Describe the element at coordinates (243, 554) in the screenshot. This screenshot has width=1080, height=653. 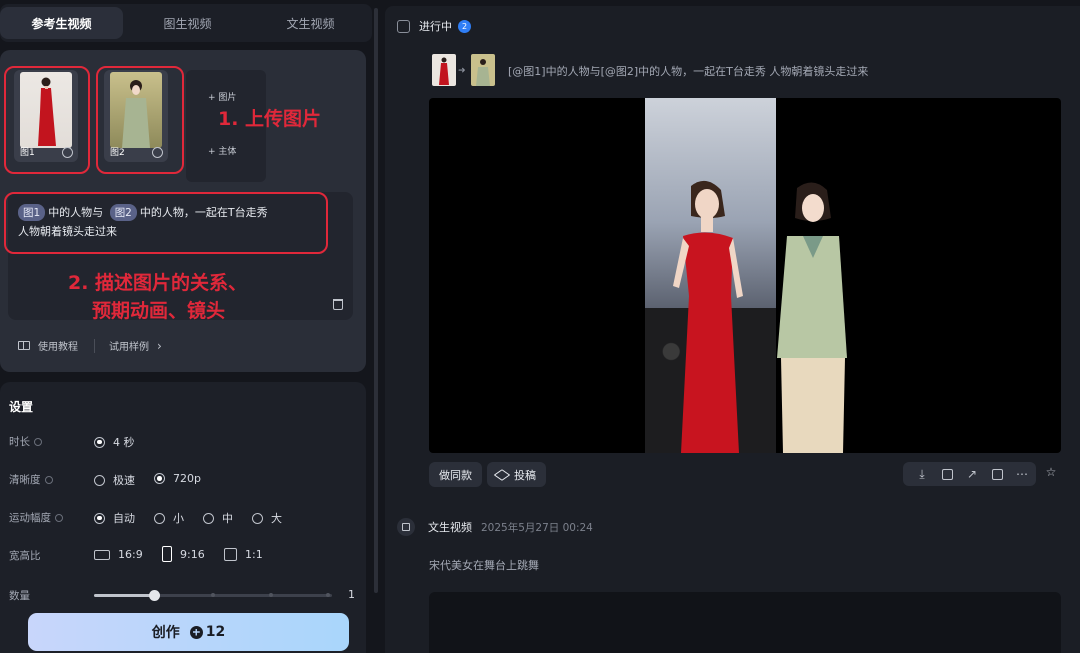
I see `ratio-option-1-1: 1:1` at that location.